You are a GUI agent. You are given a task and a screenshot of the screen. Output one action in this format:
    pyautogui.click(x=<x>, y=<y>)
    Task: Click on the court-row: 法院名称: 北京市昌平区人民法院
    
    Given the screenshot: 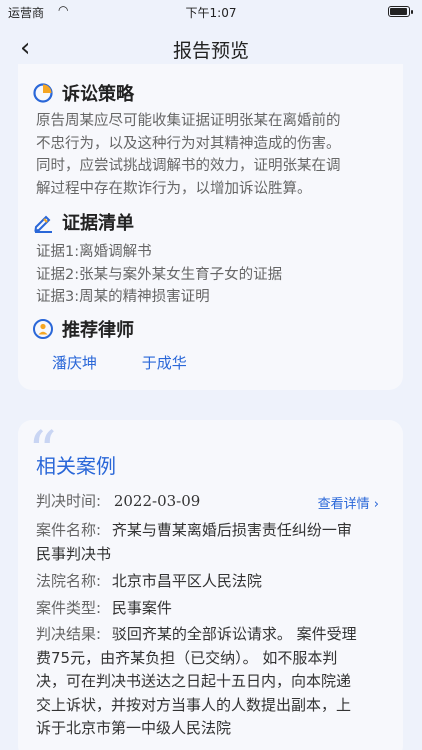 What is the action you would take?
    pyautogui.click(x=216, y=582)
    